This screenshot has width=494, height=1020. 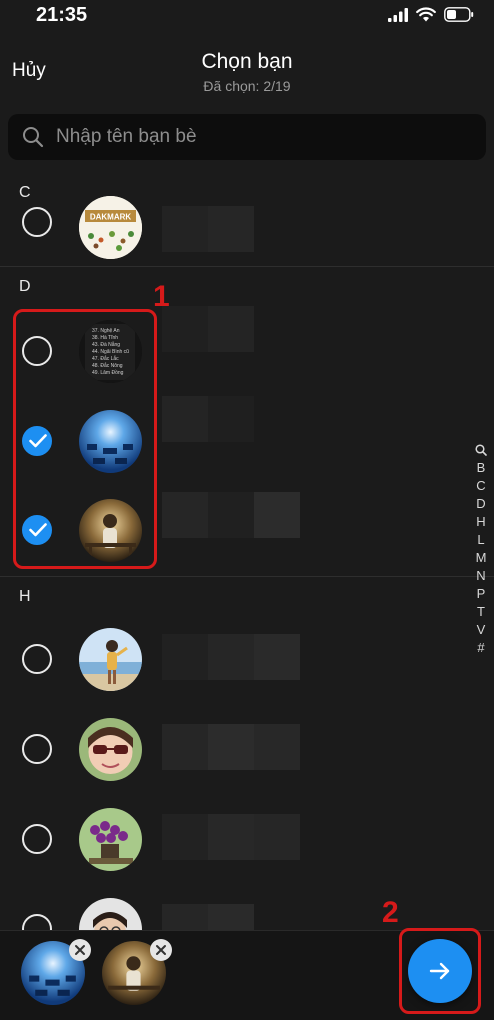 I want to click on index-letter: L, so click(x=480, y=540).